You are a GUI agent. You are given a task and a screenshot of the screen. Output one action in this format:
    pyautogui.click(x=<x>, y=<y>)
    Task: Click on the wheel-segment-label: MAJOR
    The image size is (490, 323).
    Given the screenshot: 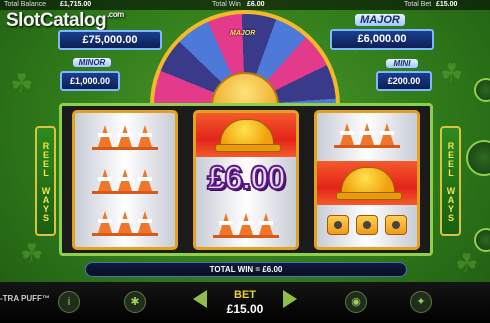 What is the action you would take?
    pyautogui.click(x=243, y=33)
    